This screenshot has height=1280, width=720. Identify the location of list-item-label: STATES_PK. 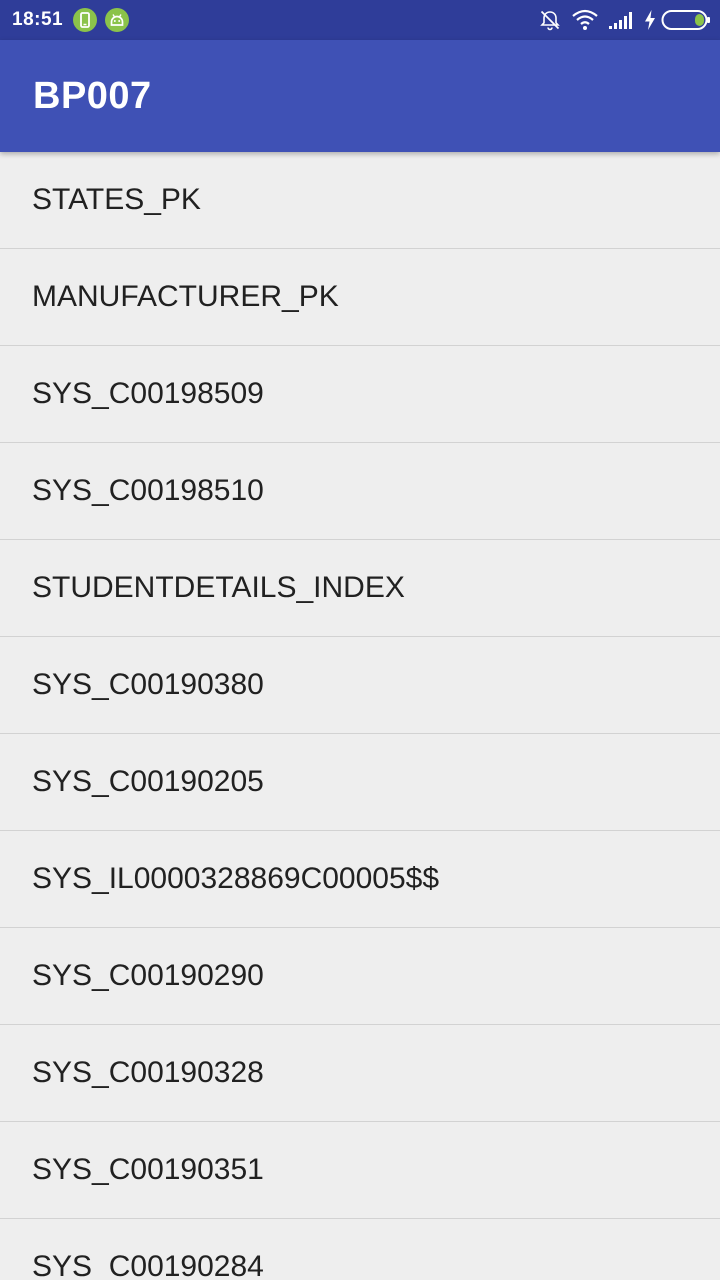
(116, 199).